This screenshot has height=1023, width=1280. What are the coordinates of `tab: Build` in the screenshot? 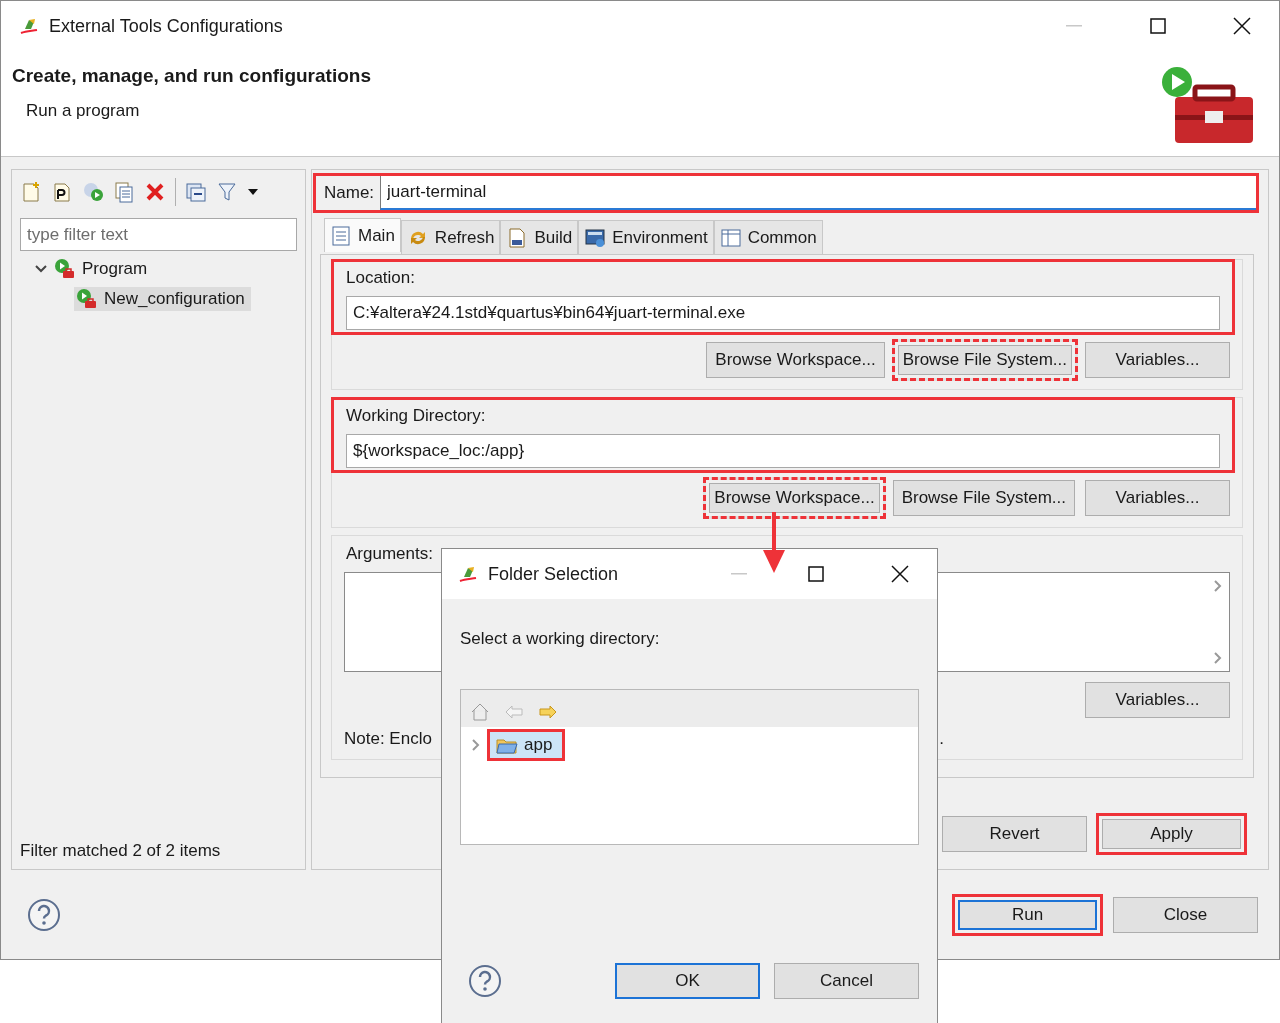 It's located at (539, 237).